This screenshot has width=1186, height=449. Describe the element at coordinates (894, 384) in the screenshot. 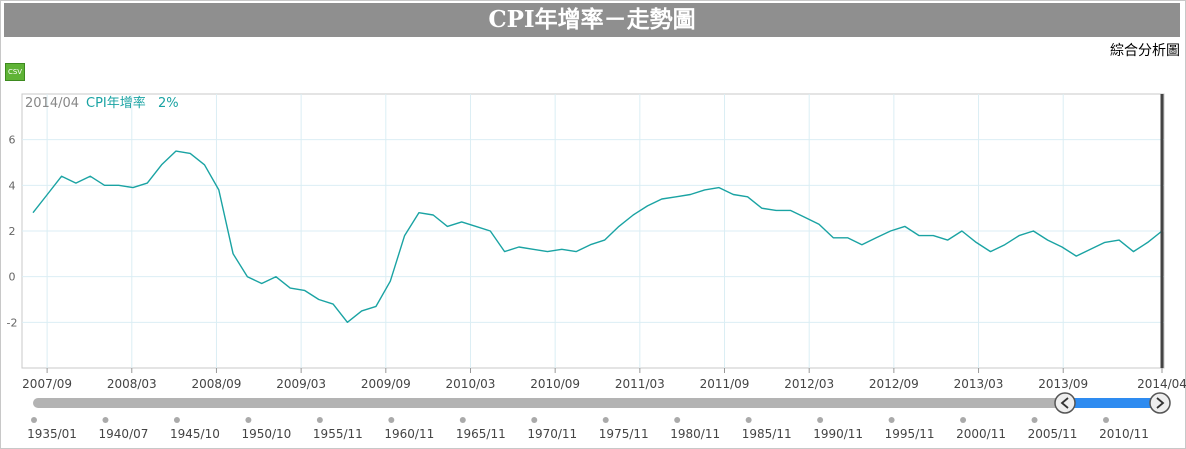

I see `x-tick-label: 2012/09` at that location.